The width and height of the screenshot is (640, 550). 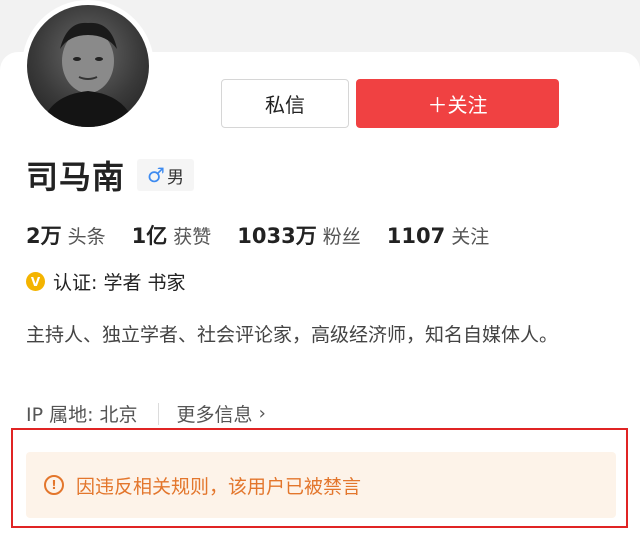 I want to click on stat-posts: 2万 头条, so click(x=66, y=235).